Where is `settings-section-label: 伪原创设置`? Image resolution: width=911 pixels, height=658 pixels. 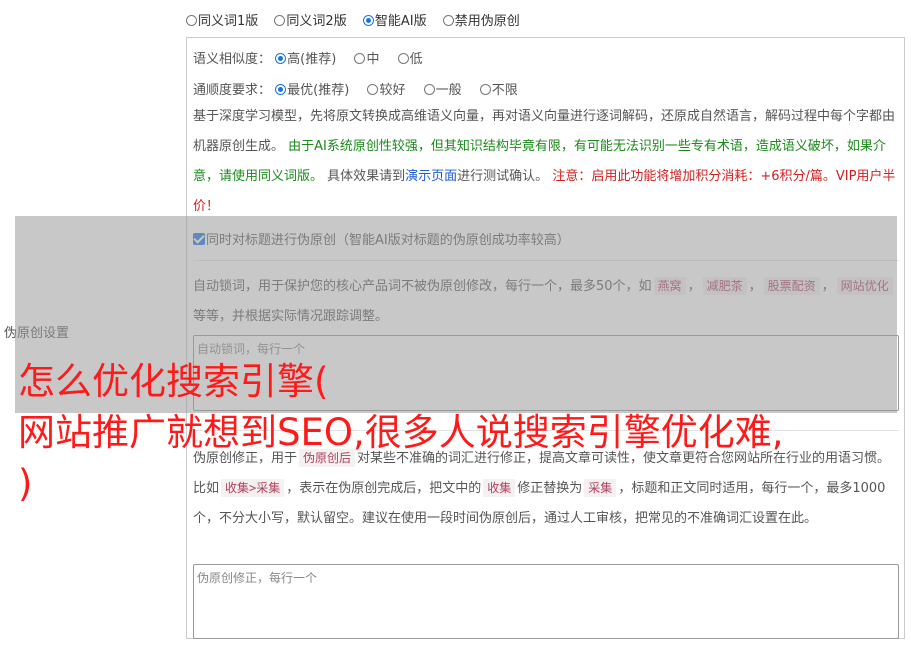 settings-section-label: 伪原创设置 is located at coordinates (37, 333).